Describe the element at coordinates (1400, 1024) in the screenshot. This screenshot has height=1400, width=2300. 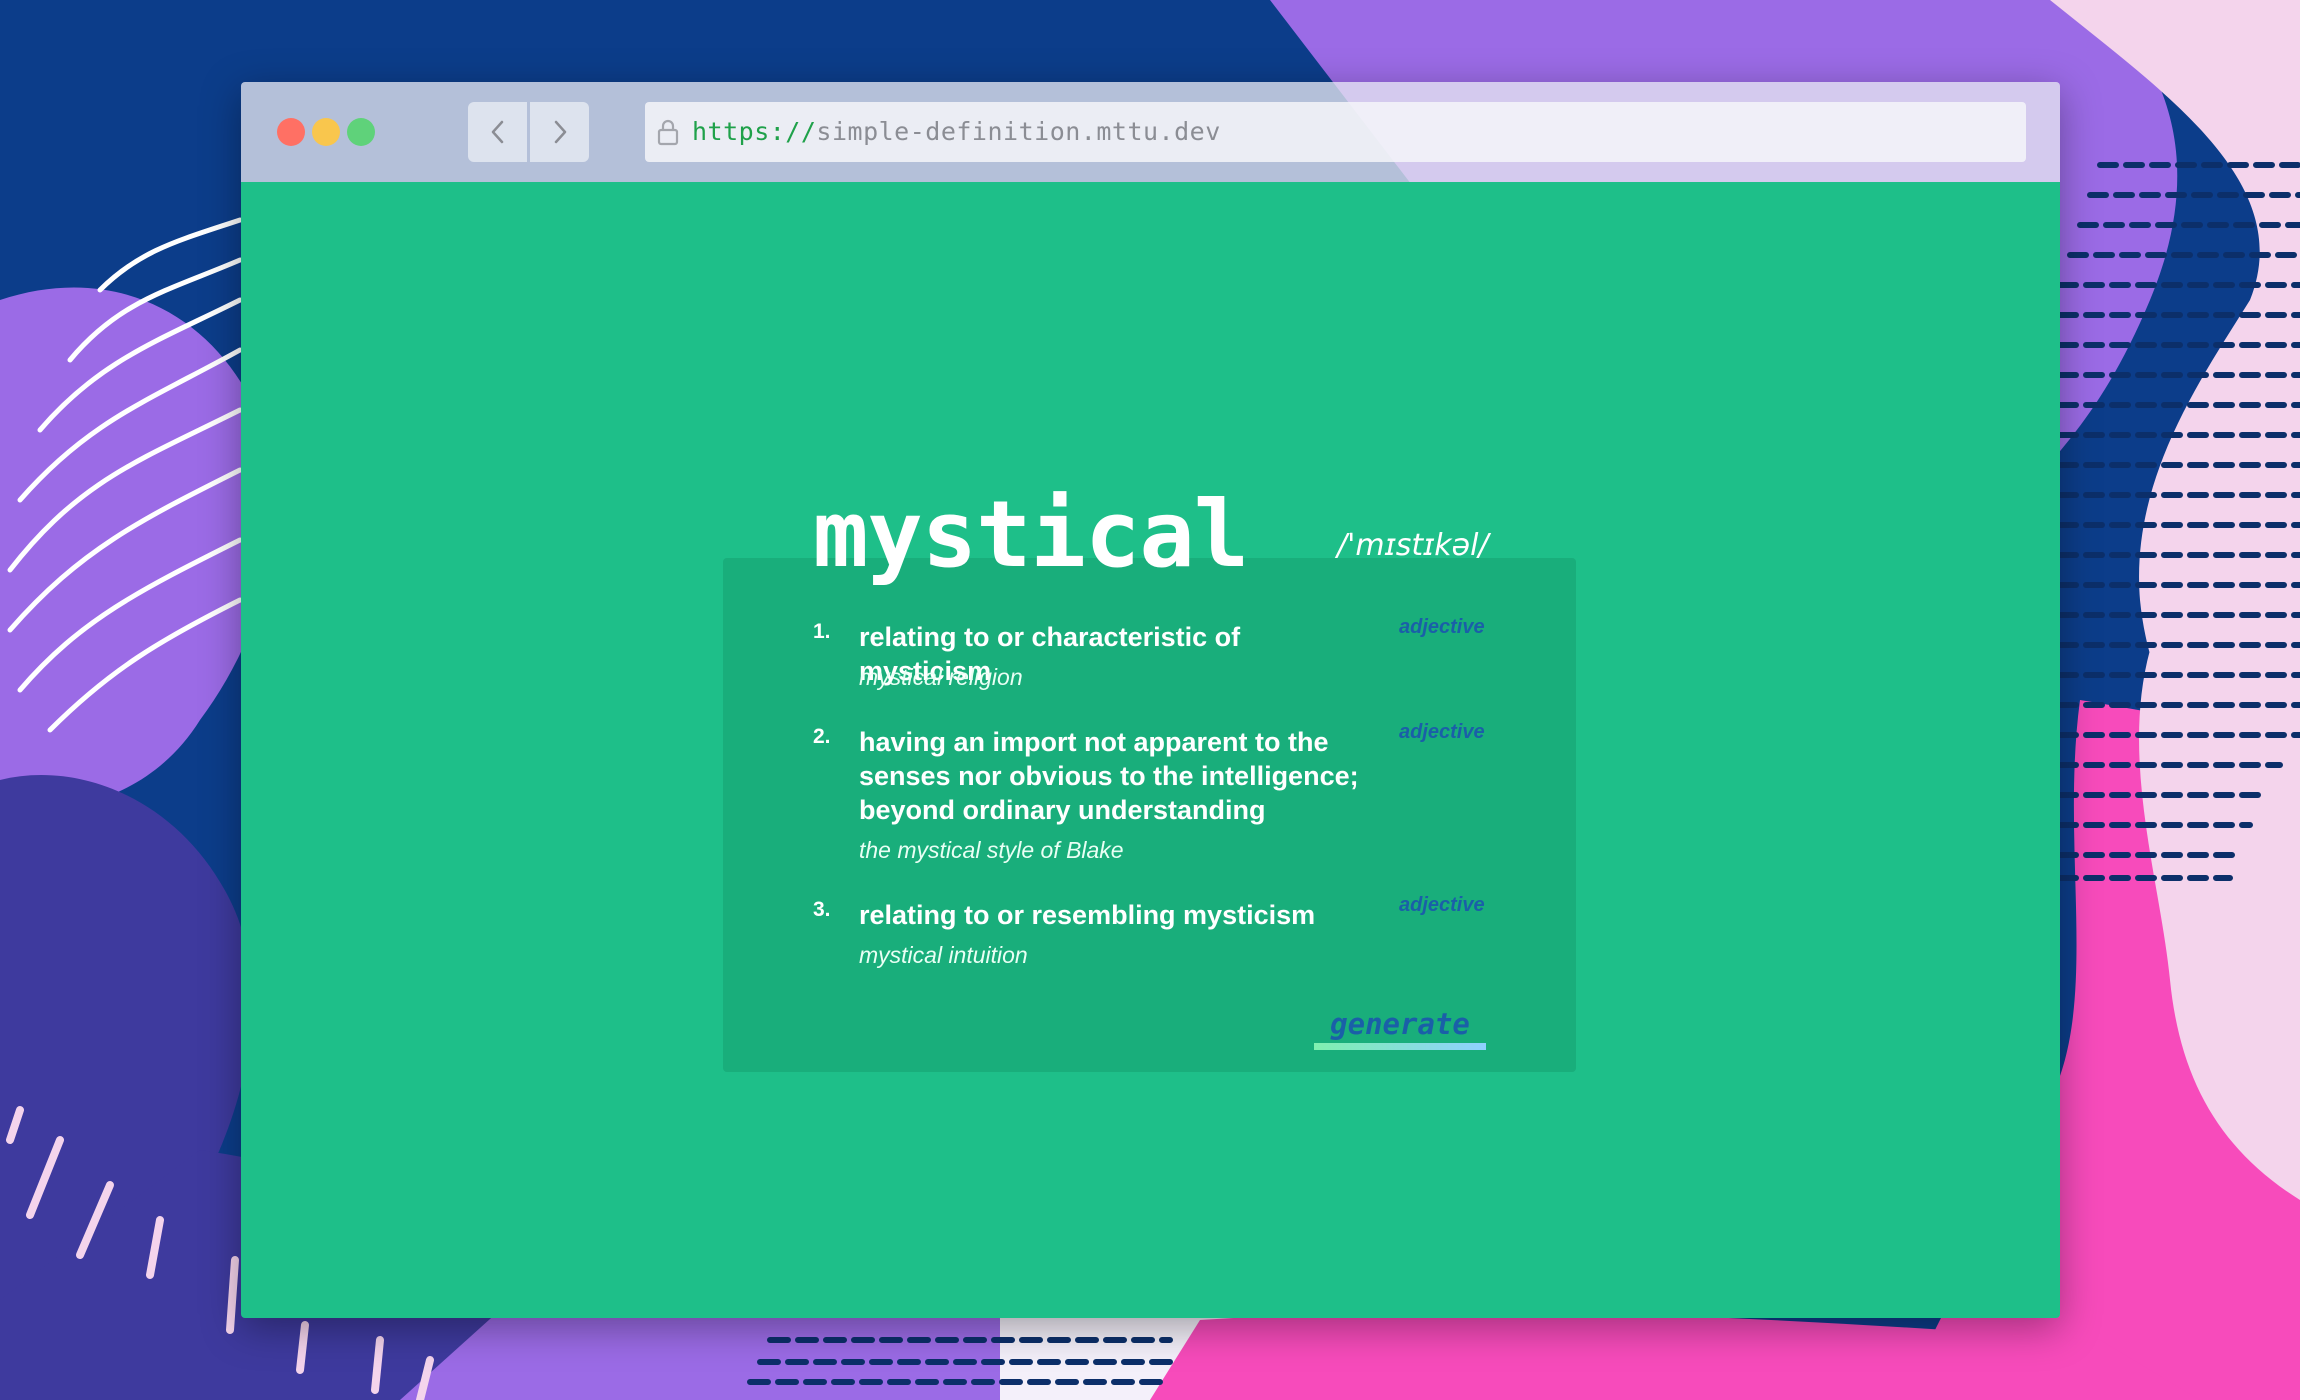
I see `generate-label: generate` at that location.